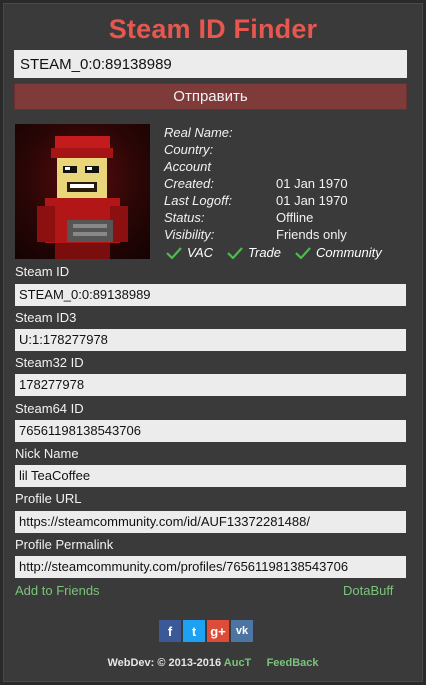 This screenshot has height=685, width=426. What do you see at coordinates (213, 29) in the screenshot?
I see `page-title: Steam ID Finder` at bounding box center [213, 29].